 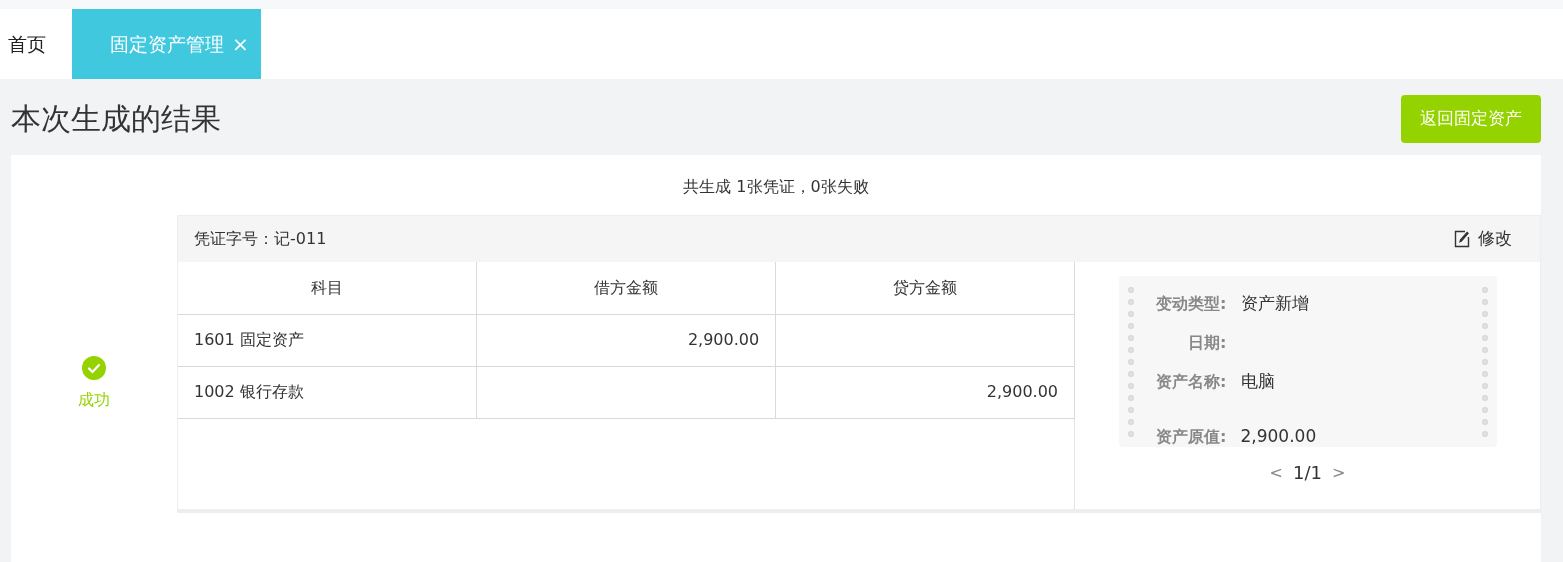 What do you see at coordinates (166, 44) in the screenshot?
I see `tab: 固定资产管理 ×` at bounding box center [166, 44].